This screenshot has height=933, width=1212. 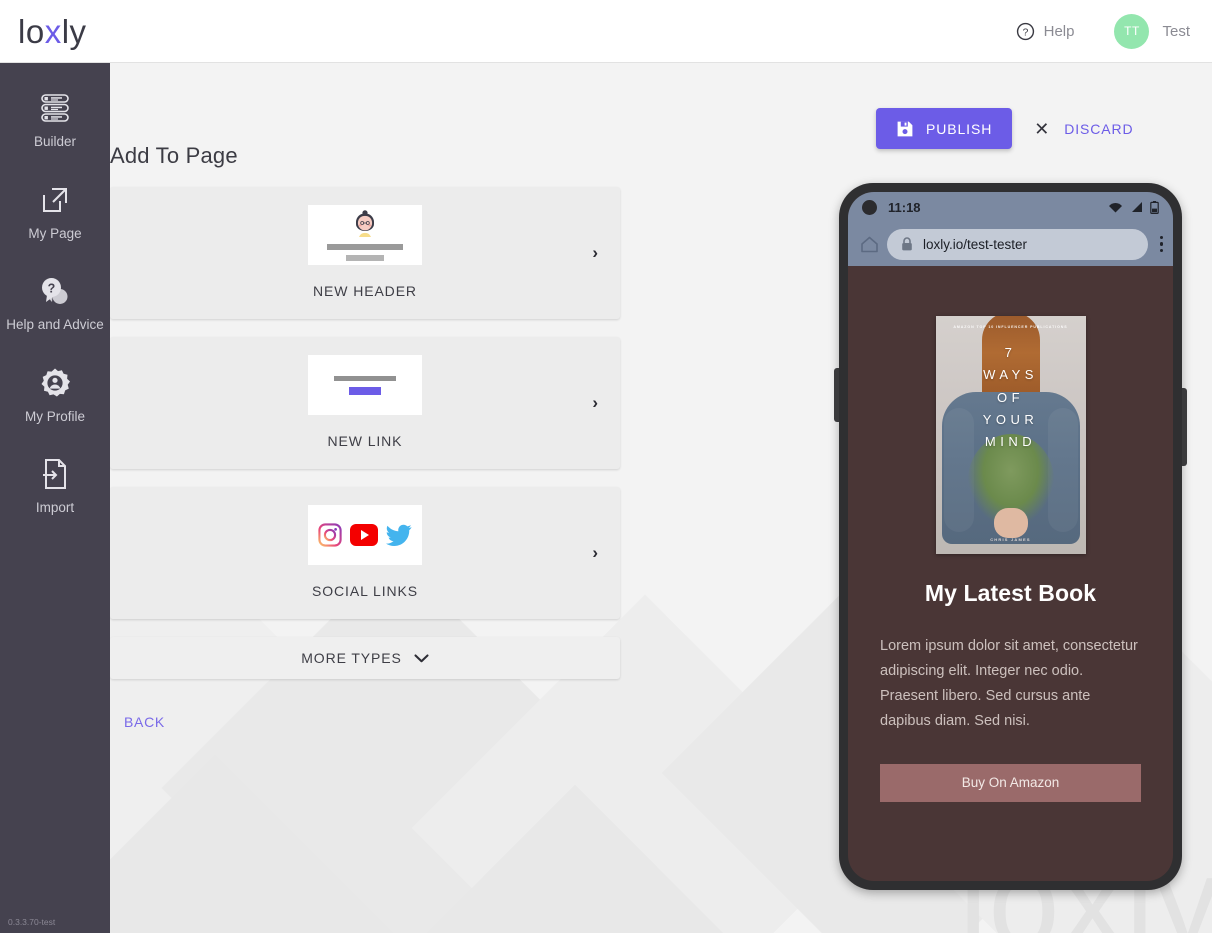 I want to click on preview-block-title: My Latest Book, so click(x=1010, y=593).